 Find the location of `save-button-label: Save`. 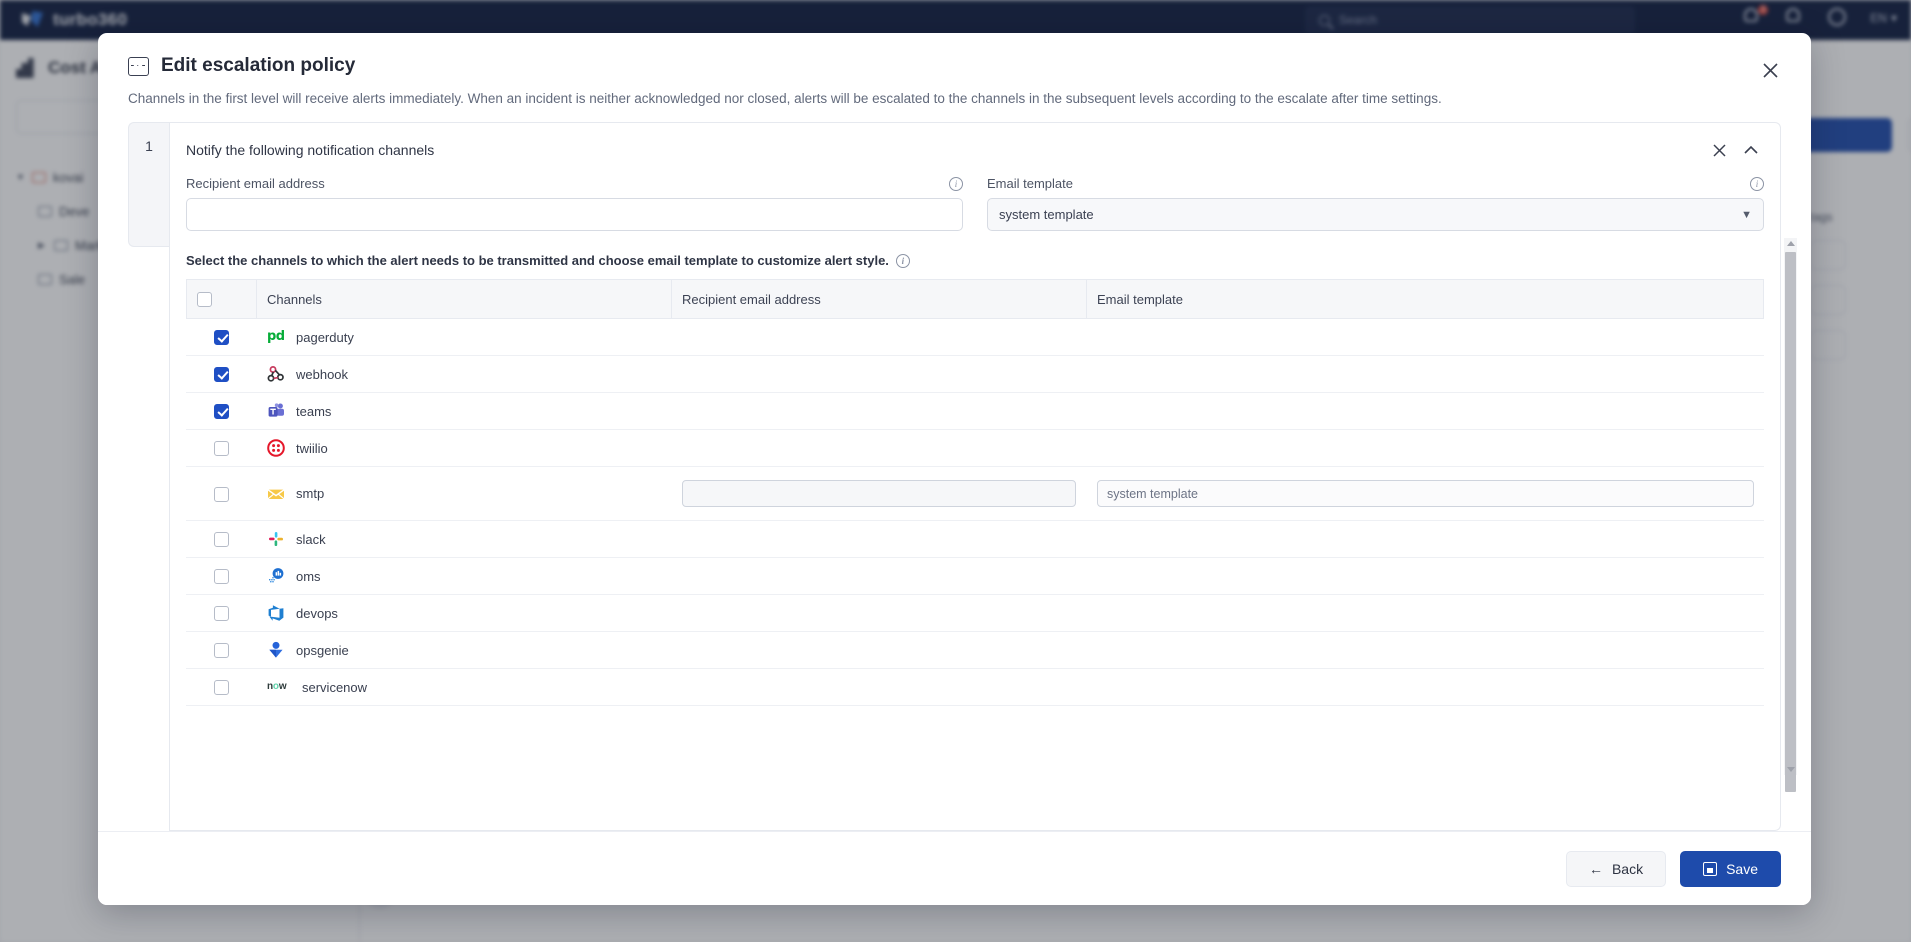

save-button-label: Save is located at coordinates (1742, 868).